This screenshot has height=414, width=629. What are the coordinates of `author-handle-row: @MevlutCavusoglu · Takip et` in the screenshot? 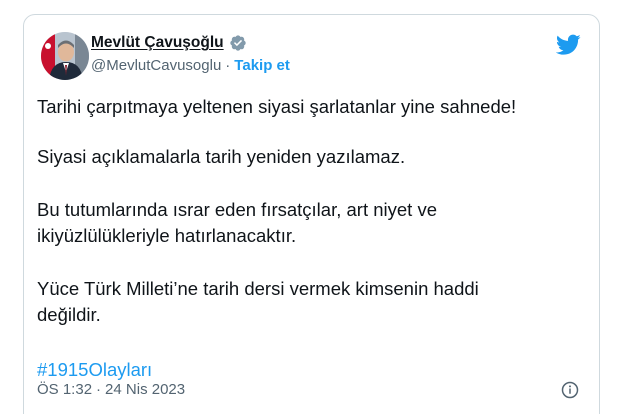 It's located at (190, 65).